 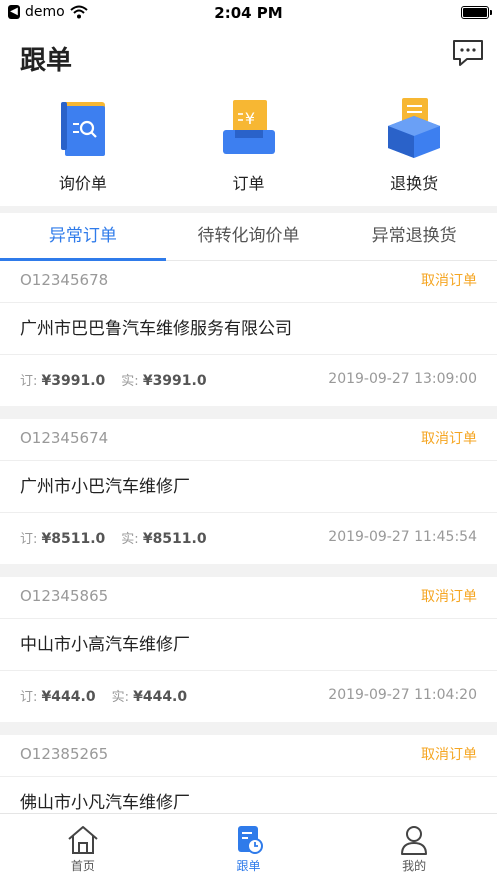 What do you see at coordinates (248, 487) in the screenshot?
I see `customer-name: 广州市小巴汽车维修厂` at bounding box center [248, 487].